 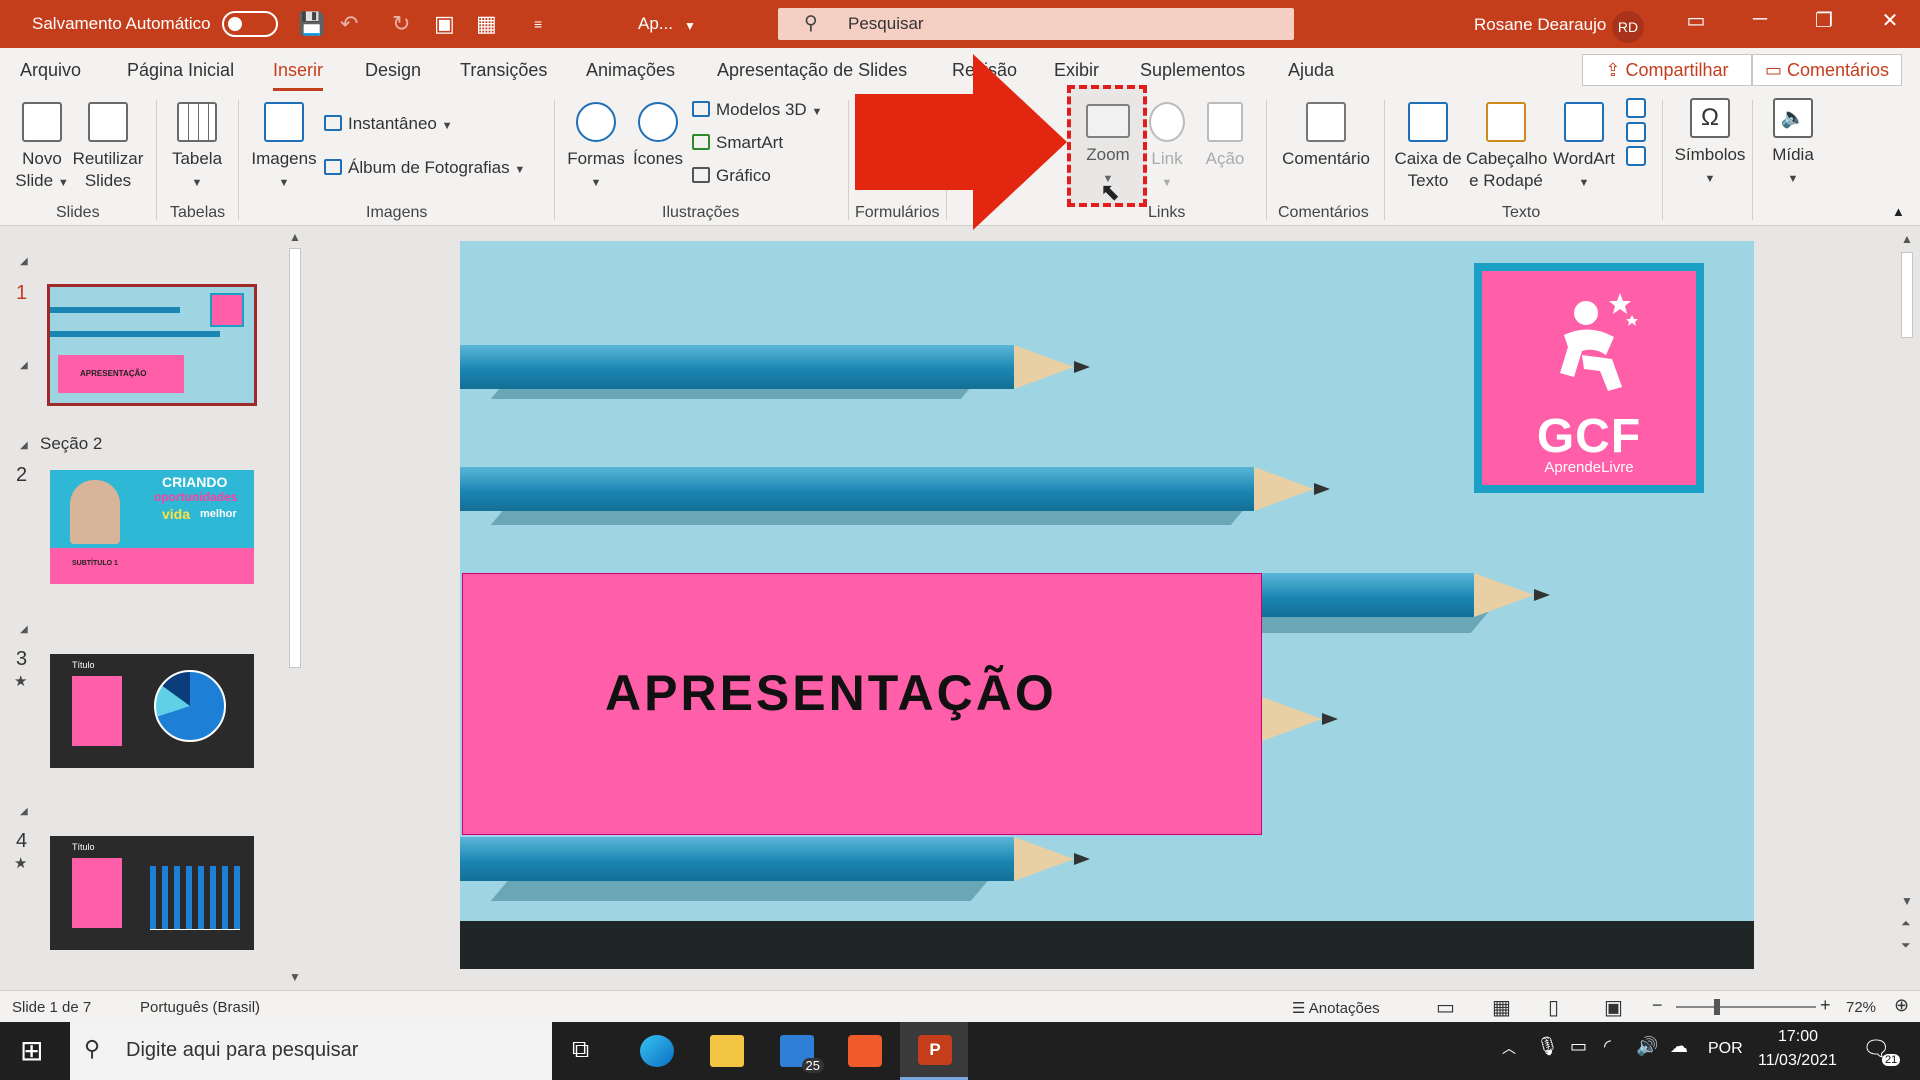 I want to click on zoom-level: 72%, so click(x=1861, y=1007).